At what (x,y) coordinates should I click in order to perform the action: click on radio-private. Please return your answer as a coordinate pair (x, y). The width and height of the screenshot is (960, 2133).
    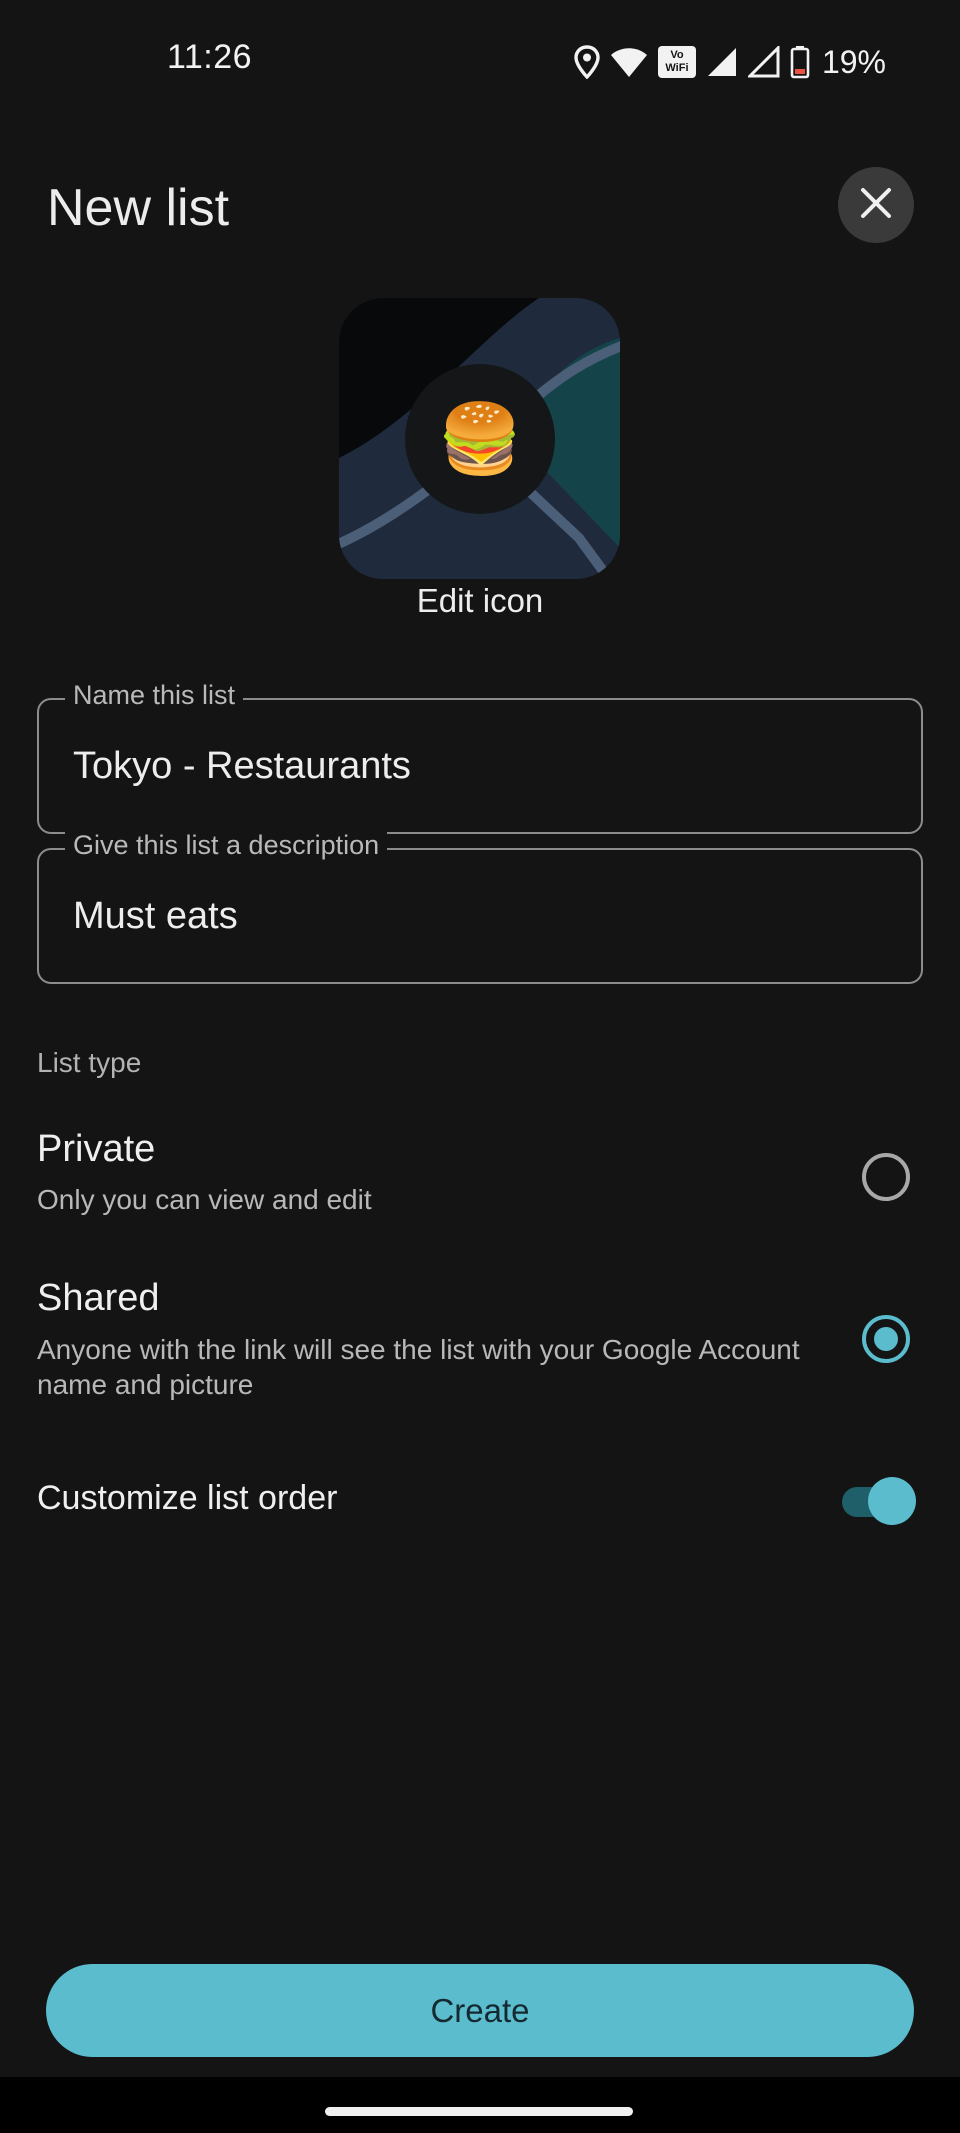
    Looking at the image, I should click on (886, 1177).